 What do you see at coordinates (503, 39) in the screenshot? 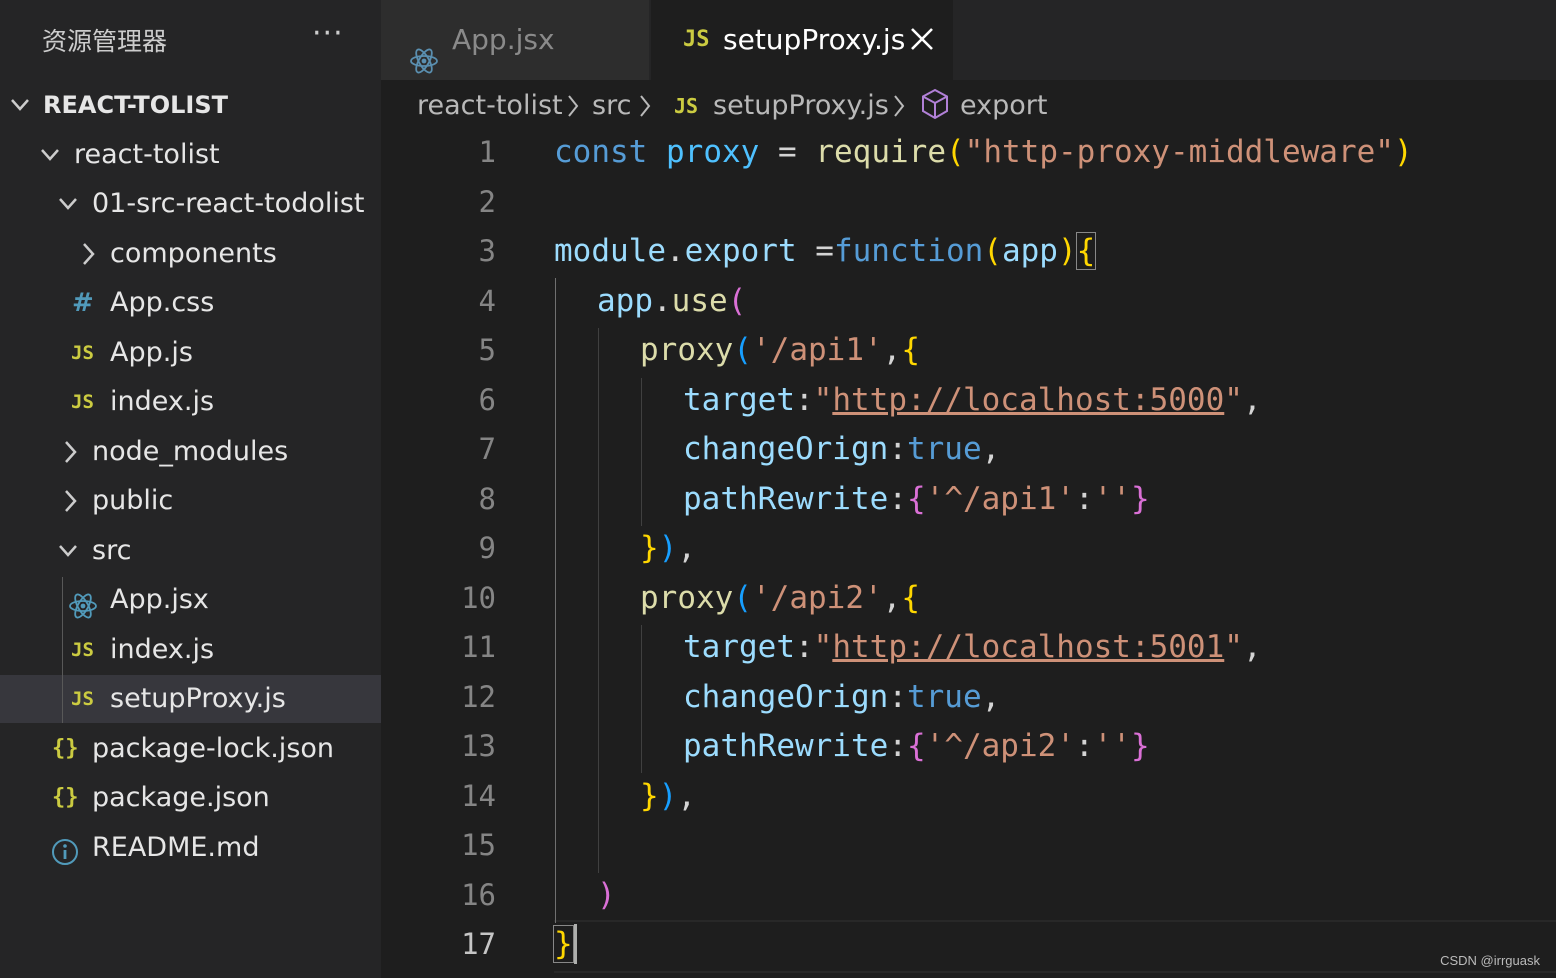
I see `tab-label: App.jsx` at bounding box center [503, 39].